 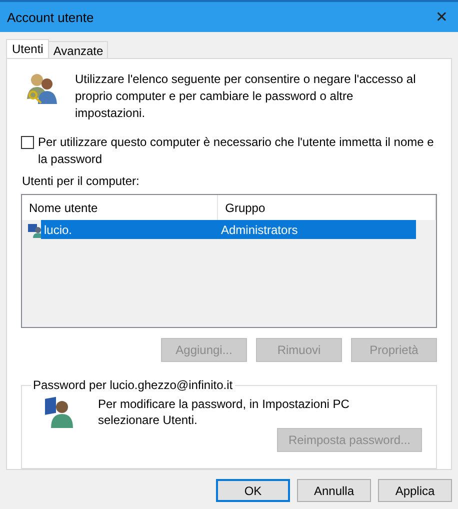 What do you see at coordinates (246, 96) in the screenshot?
I see `intro-text: Utilizzare l'elenco seguente per consentire o negare l'accesso al proprio computer e per cambiare le password o altre impostazioni.` at bounding box center [246, 96].